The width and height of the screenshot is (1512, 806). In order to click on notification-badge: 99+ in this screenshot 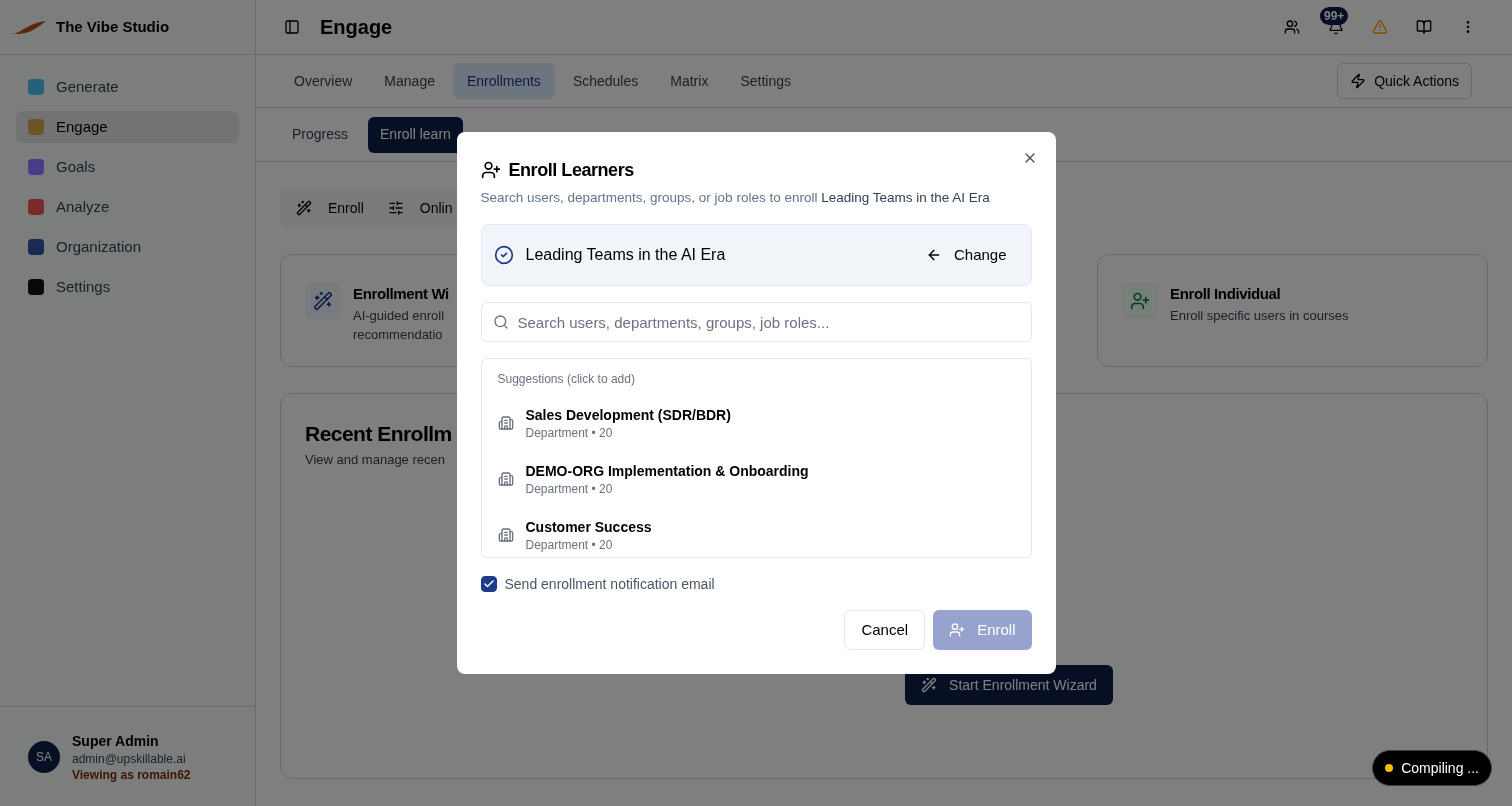, I will do `click(1334, 16)`.